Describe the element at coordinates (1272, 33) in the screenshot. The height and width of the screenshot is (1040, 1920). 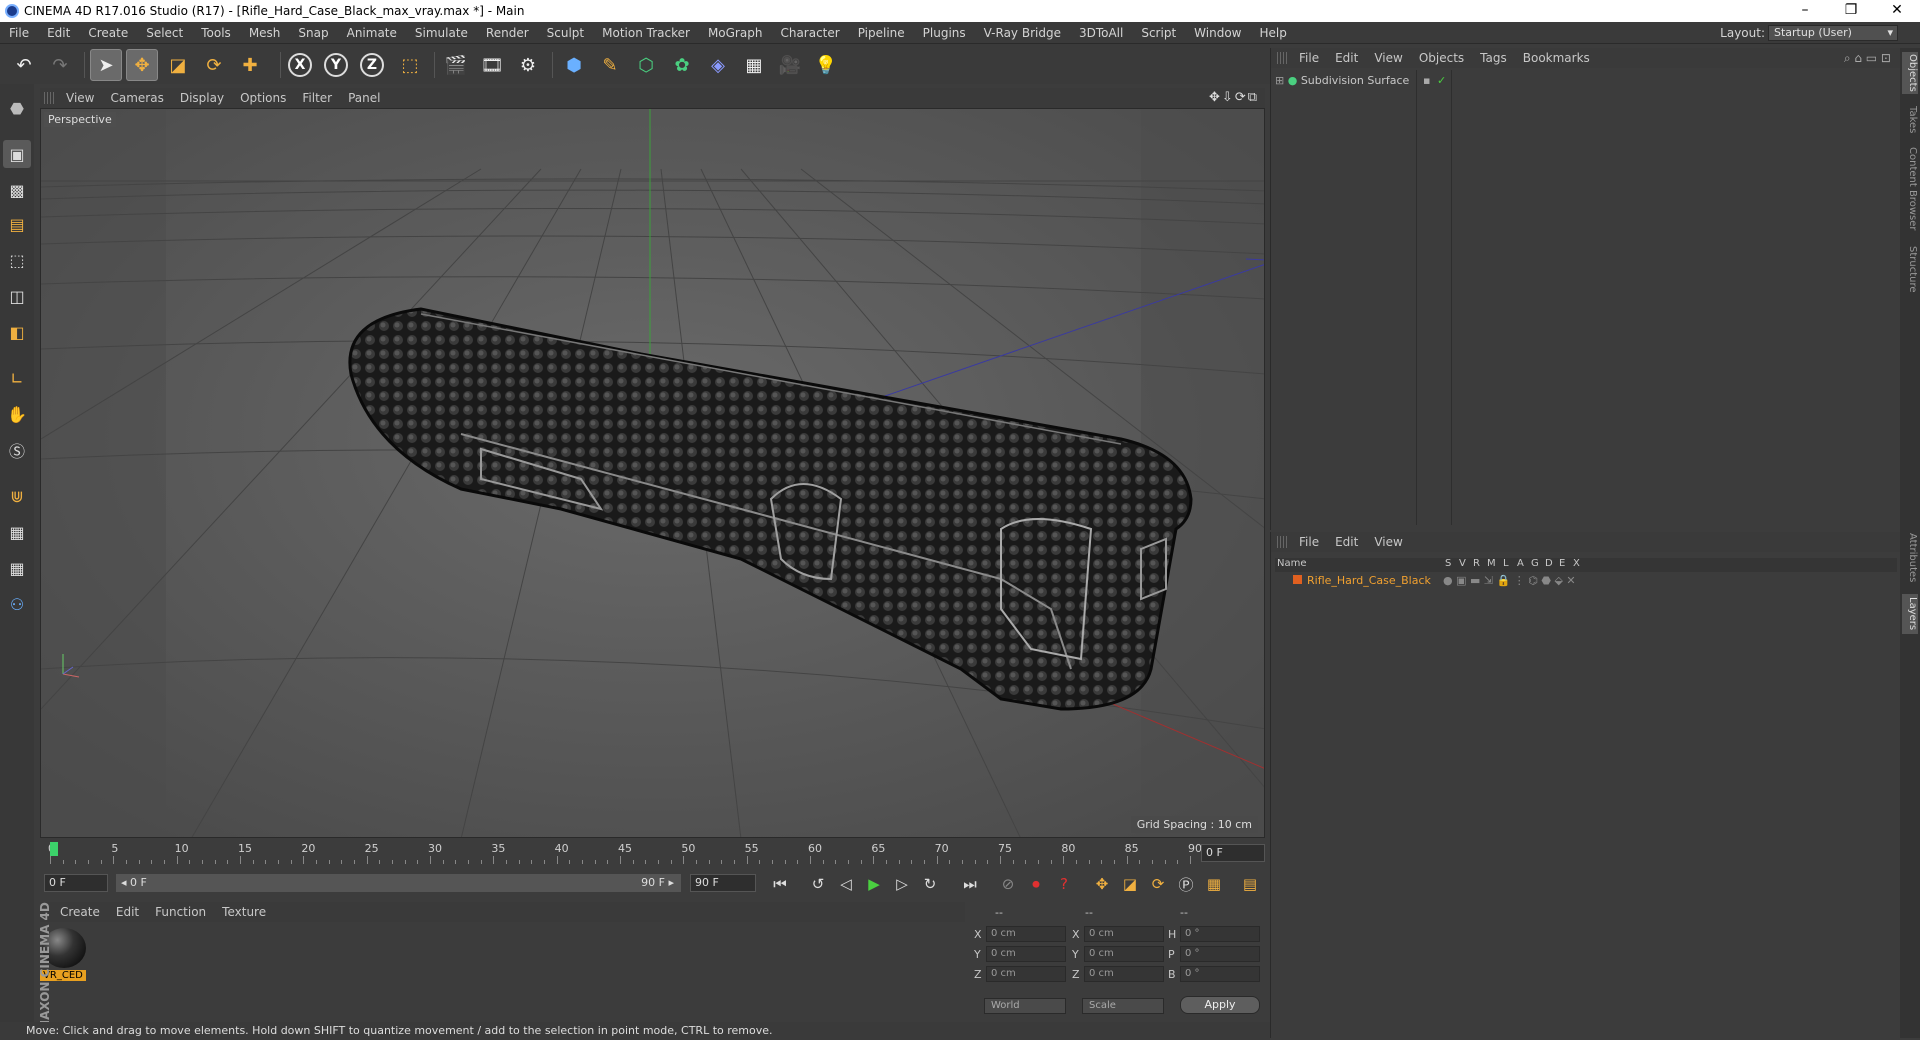
I see `menu-help: Help` at that location.